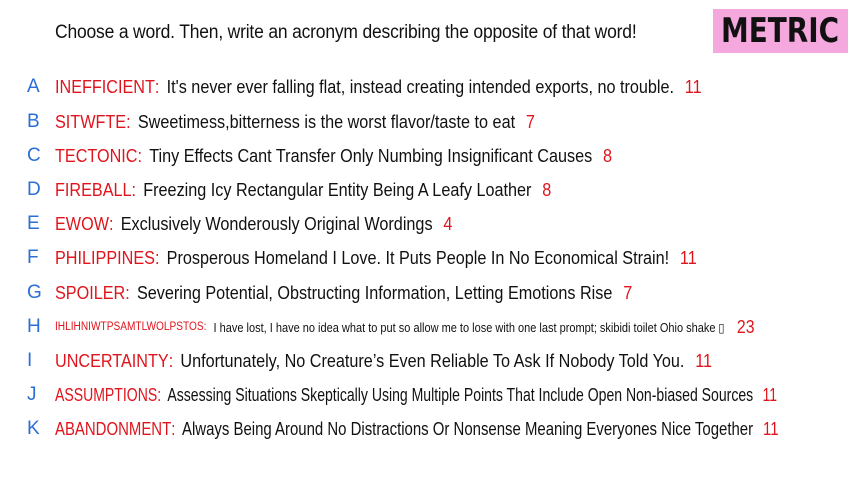 Image resolution: width=853 pixels, height=480 pixels. I want to click on metric-badge-label: METRIC, so click(780, 31).